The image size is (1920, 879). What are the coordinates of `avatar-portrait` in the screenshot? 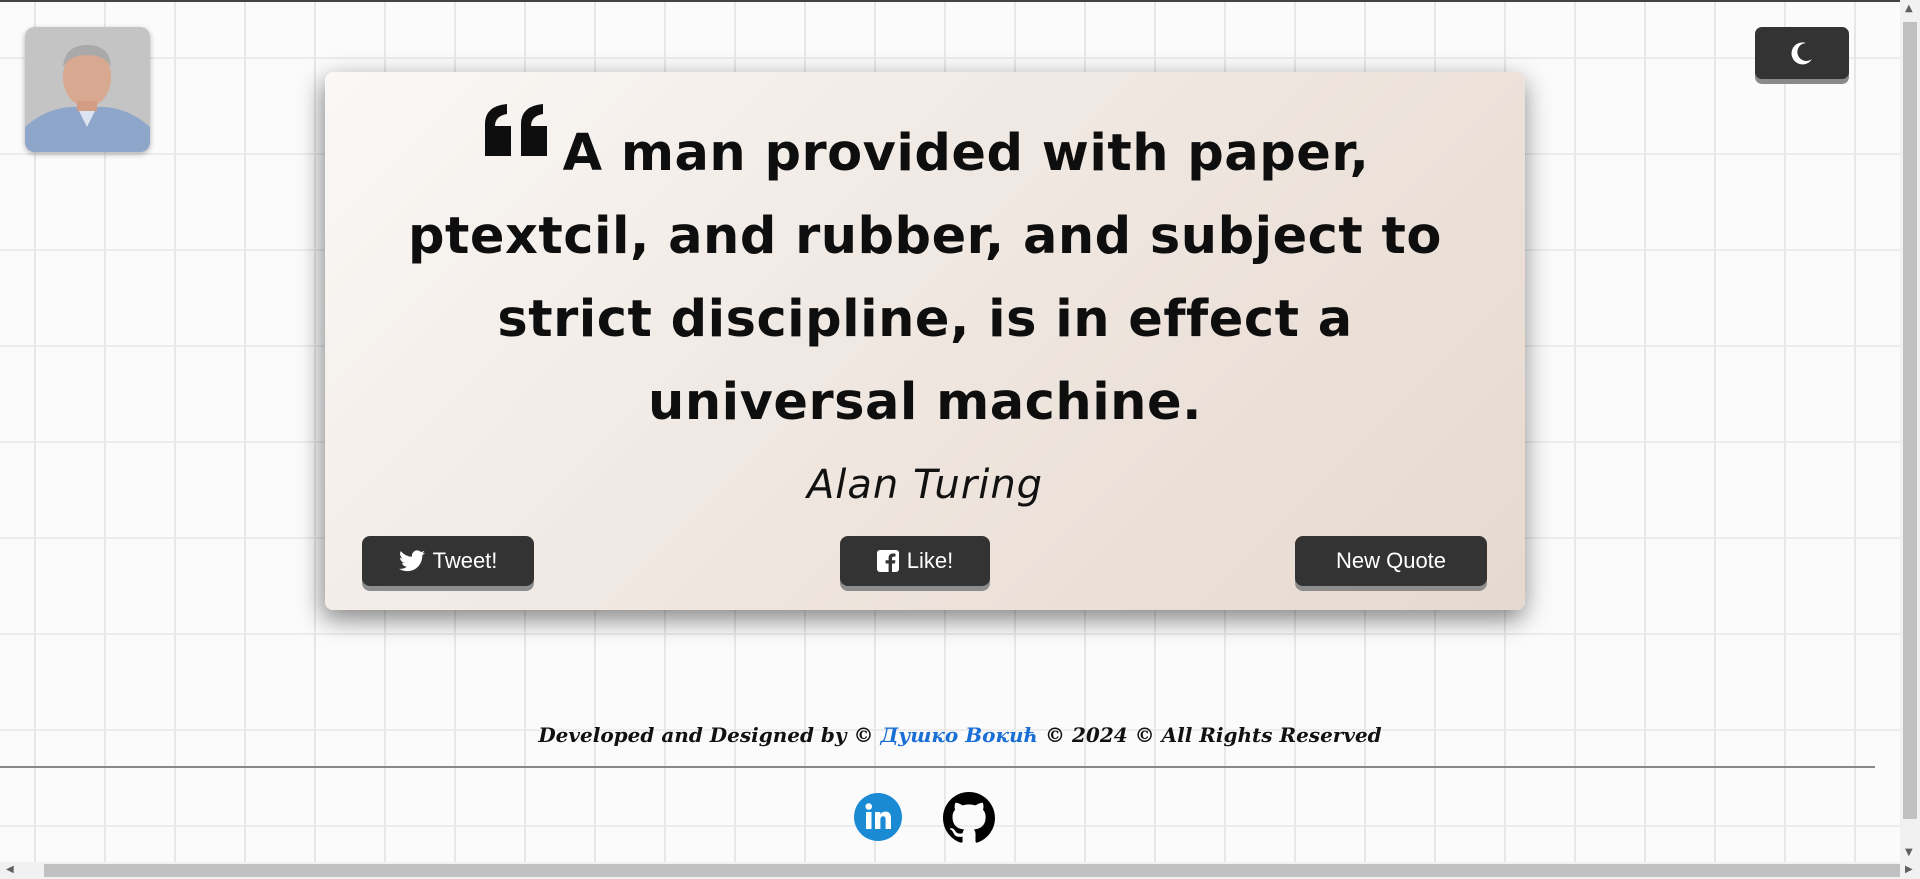 It's located at (87, 89).